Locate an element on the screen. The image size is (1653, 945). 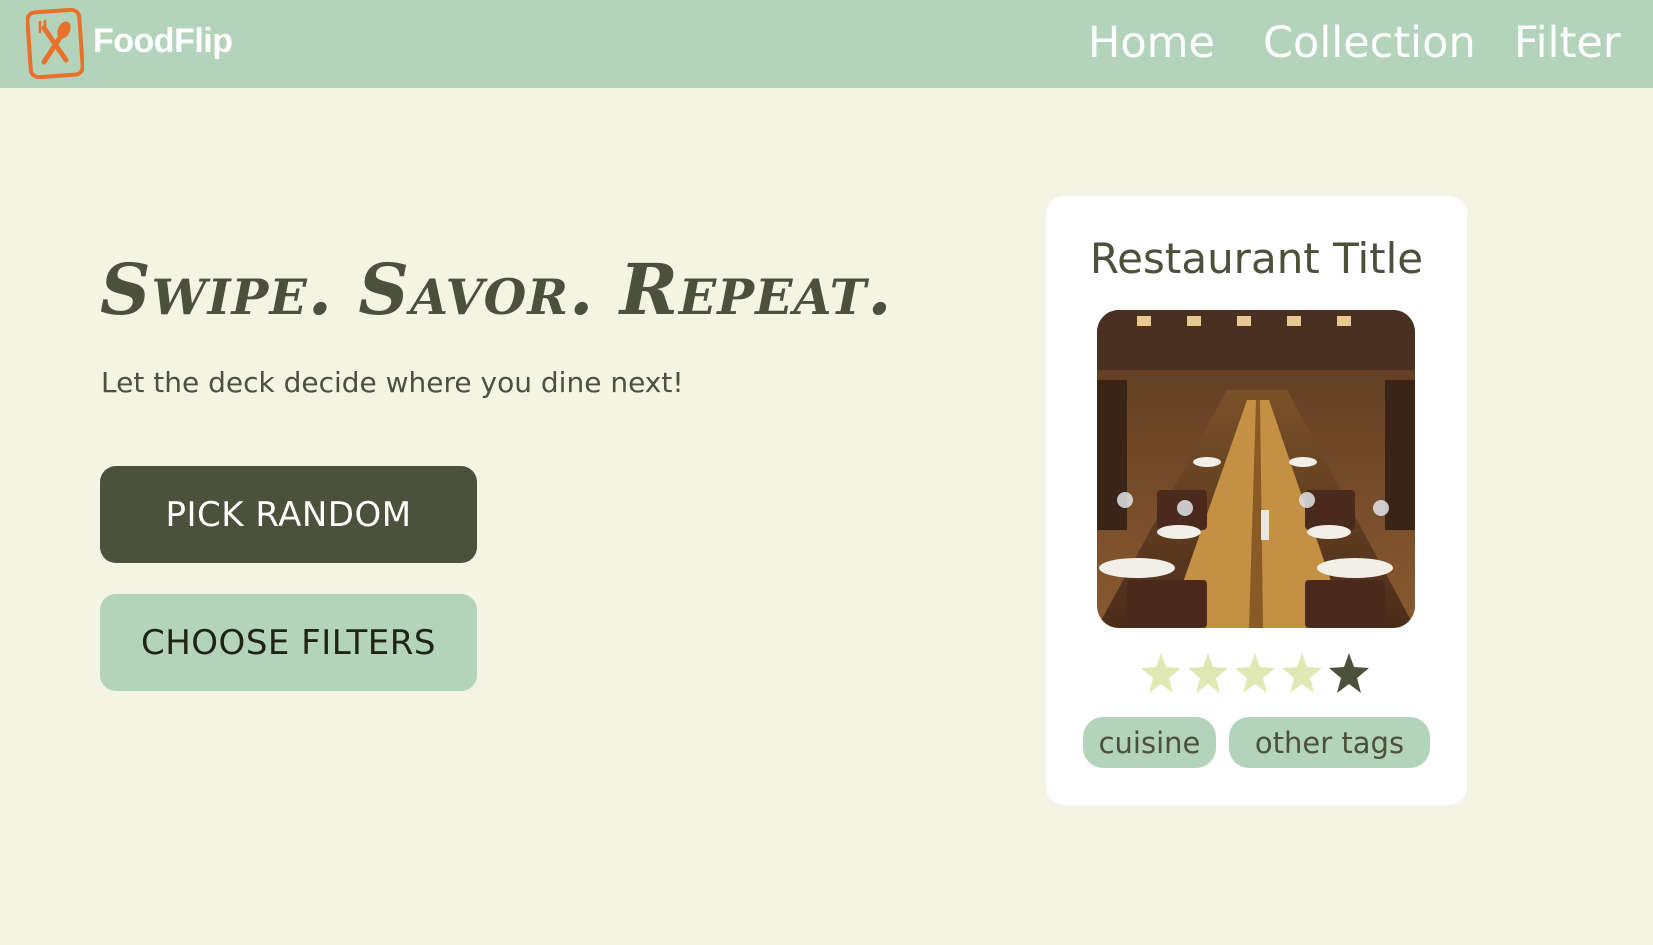
top-navbar: FoodFlip Home Collection Filter is located at coordinates (826, 44).